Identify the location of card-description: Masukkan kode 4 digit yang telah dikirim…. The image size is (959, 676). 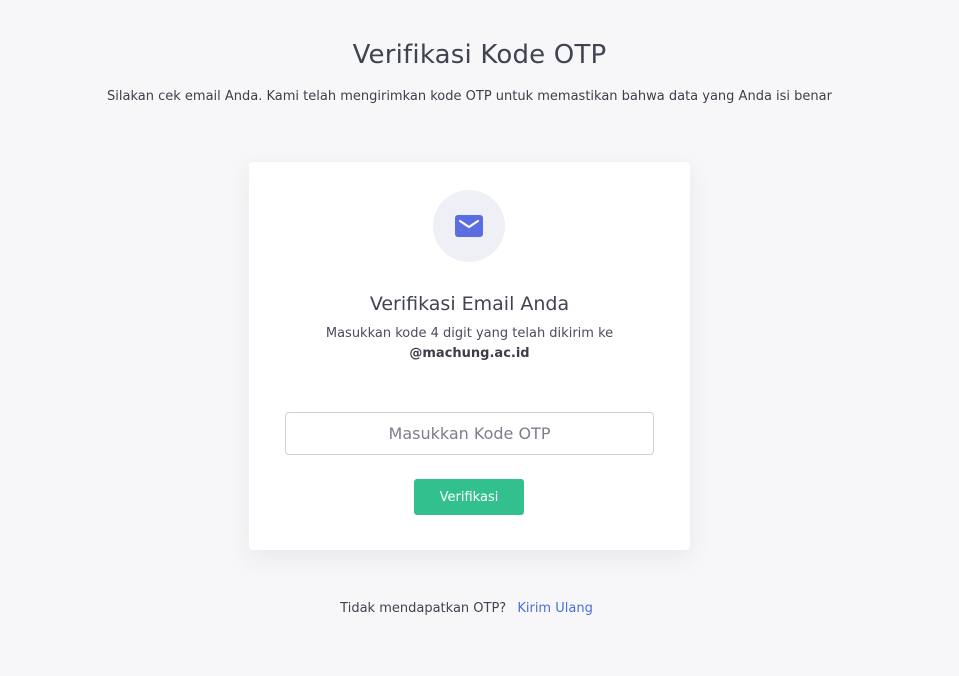
(469, 333).